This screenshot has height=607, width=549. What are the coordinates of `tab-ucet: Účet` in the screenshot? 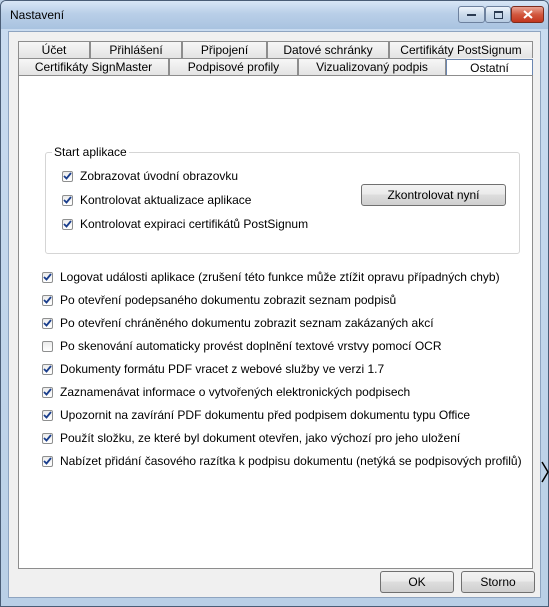 It's located at (54, 49).